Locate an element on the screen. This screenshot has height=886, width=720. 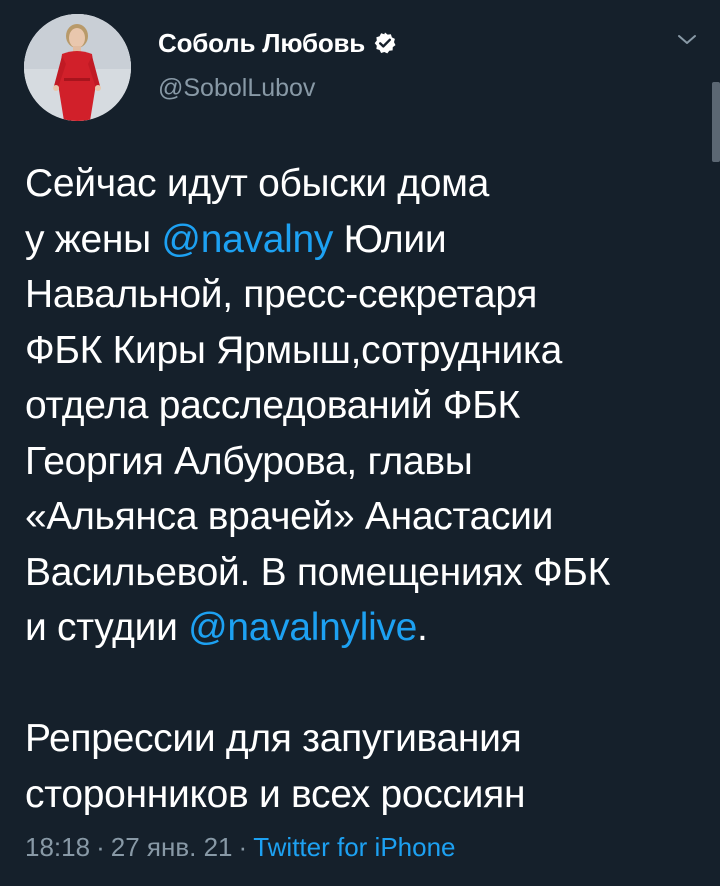
tweet-source-link: Twitter for iPhone is located at coordinates (354, 847).